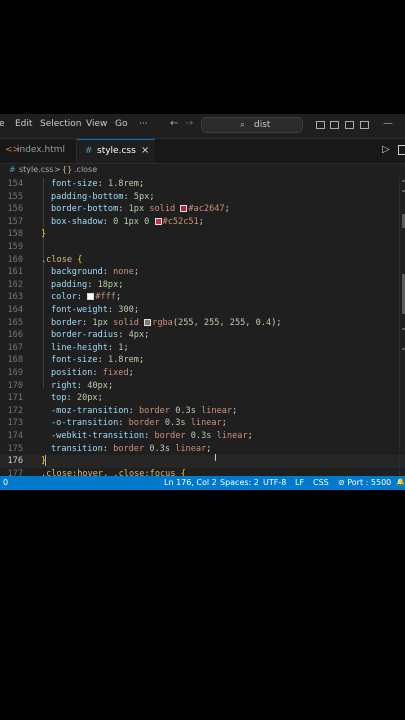  I want to click on line-number: 175, so click(15, 448).